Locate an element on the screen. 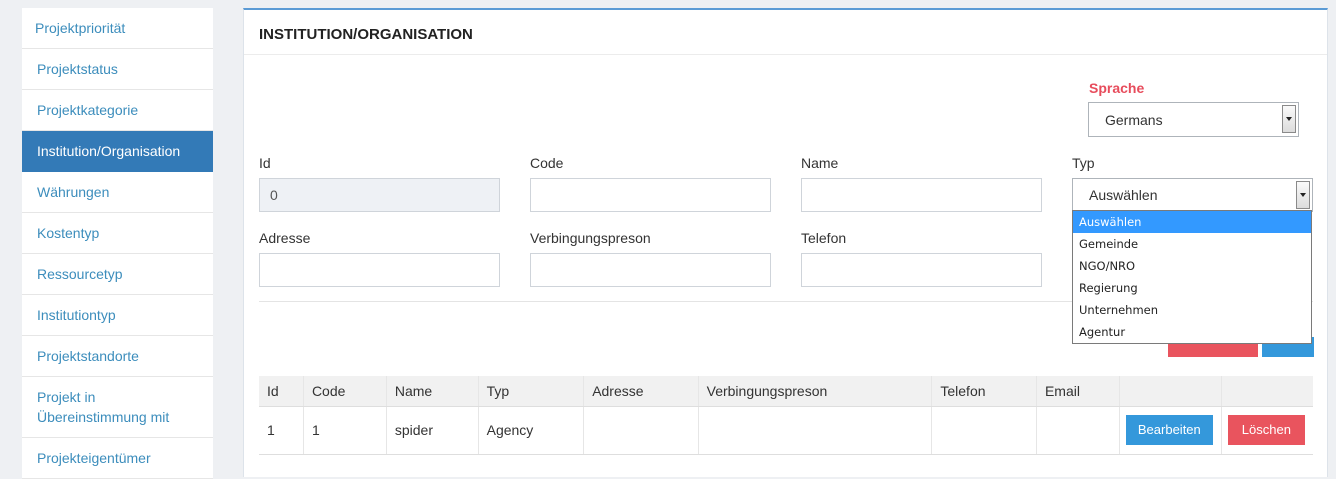  cell-code: 1 is located at coordinates (344, 430).